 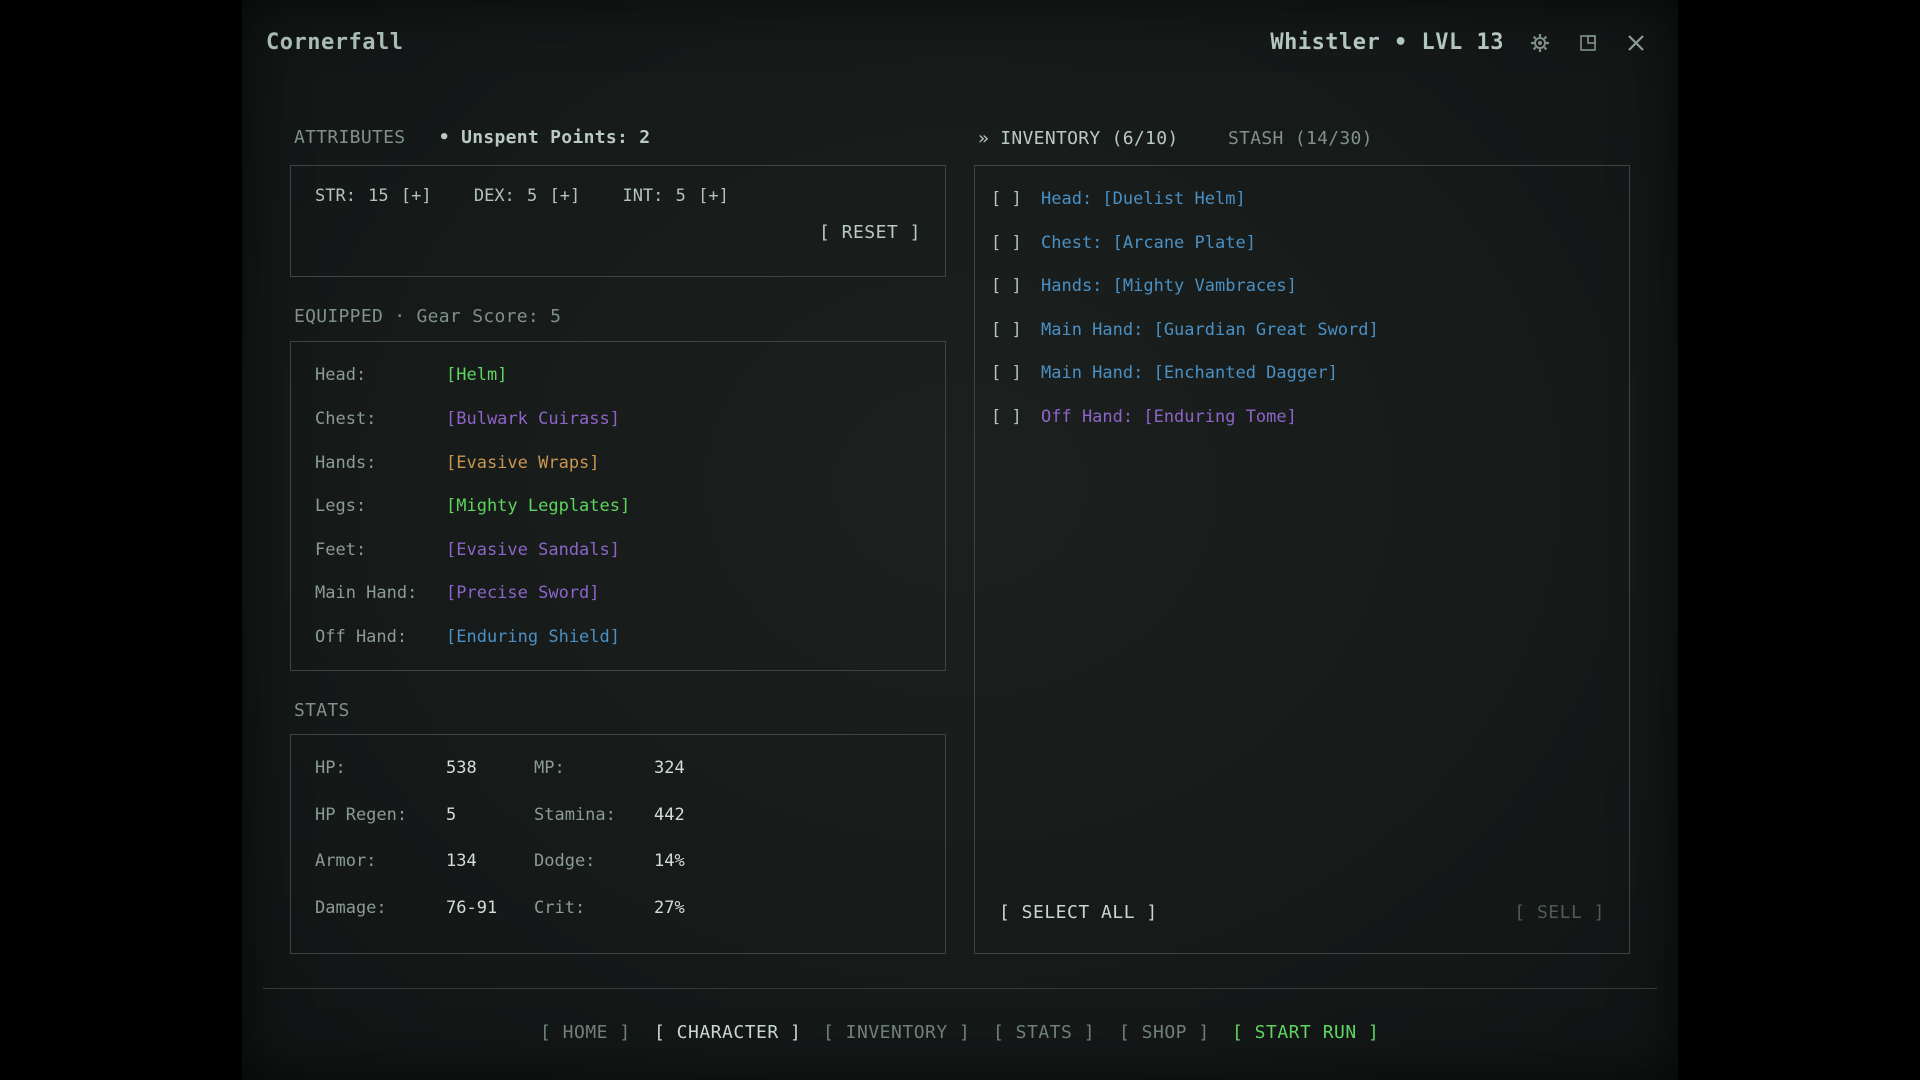 What do you see at coordinates (341, 375) in the screenshot?
I see `slot-label: Head:` at bounding box center [341, 375].